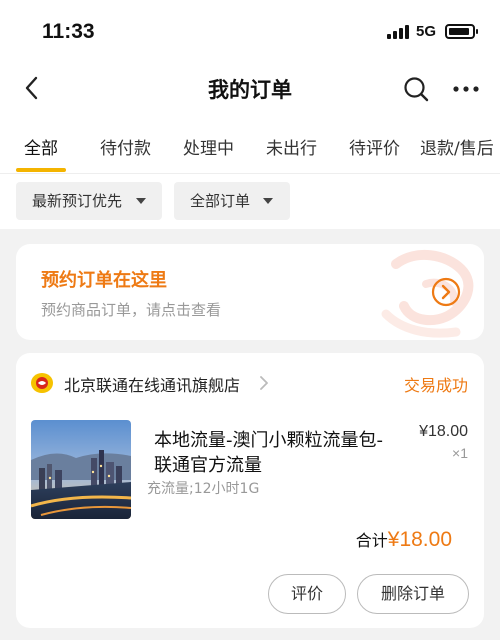 The width and height of the screenshot is (500, 640). Describe the element at coordinates (307, 594) in the screenshot. I see `review-button: 评价` at that location.